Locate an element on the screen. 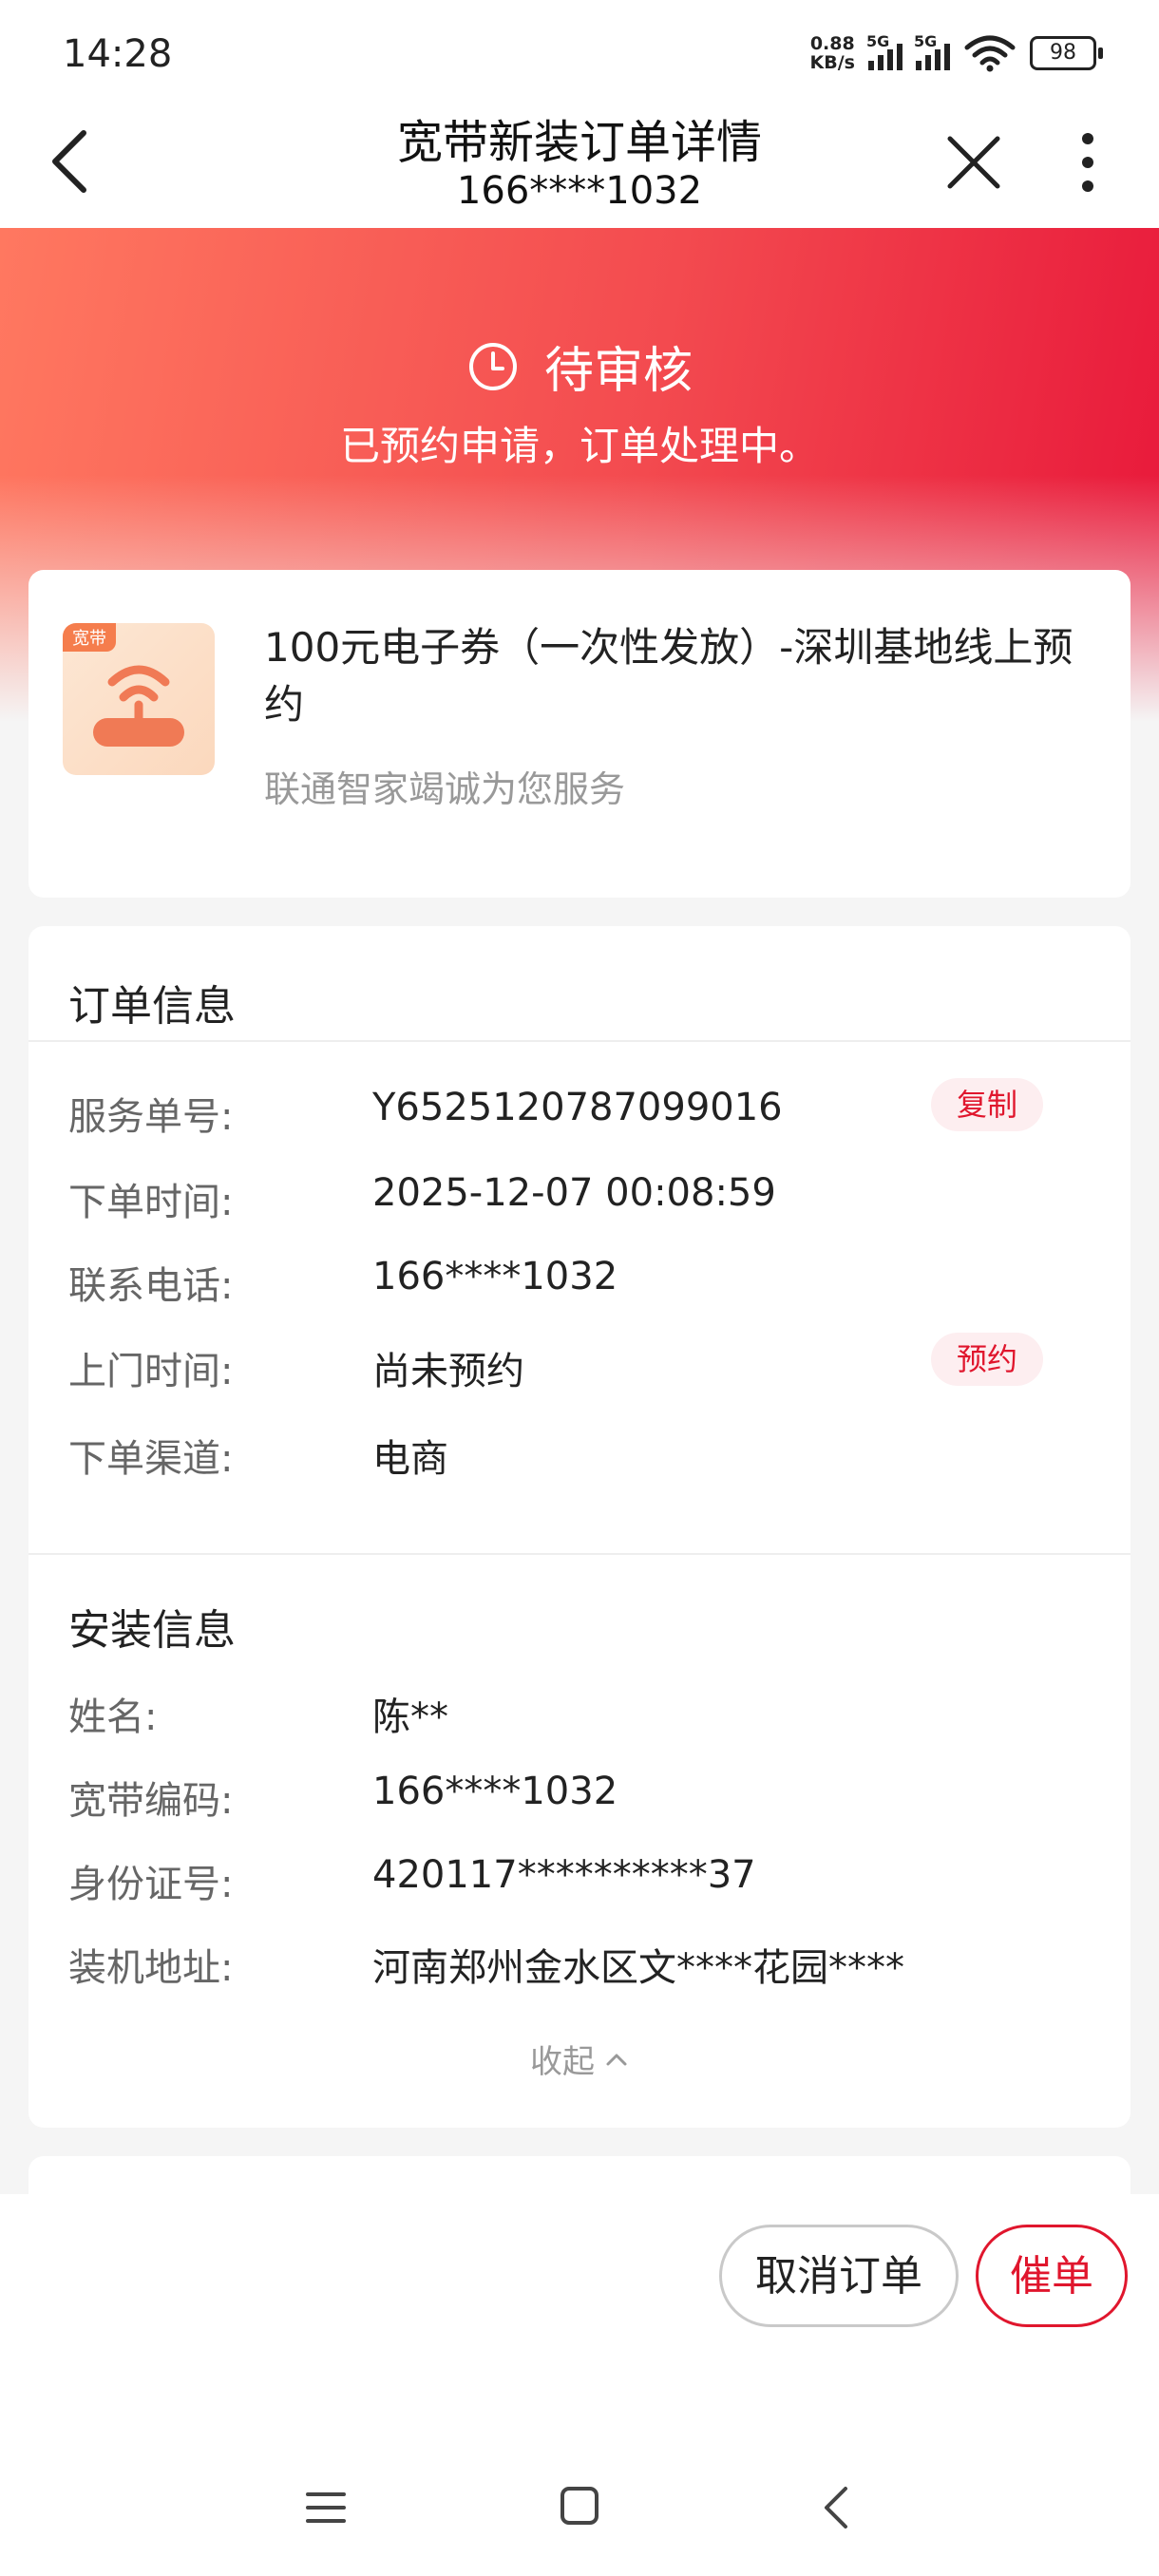  collapse-label: 收起 is located at coordinates (562, 2062).